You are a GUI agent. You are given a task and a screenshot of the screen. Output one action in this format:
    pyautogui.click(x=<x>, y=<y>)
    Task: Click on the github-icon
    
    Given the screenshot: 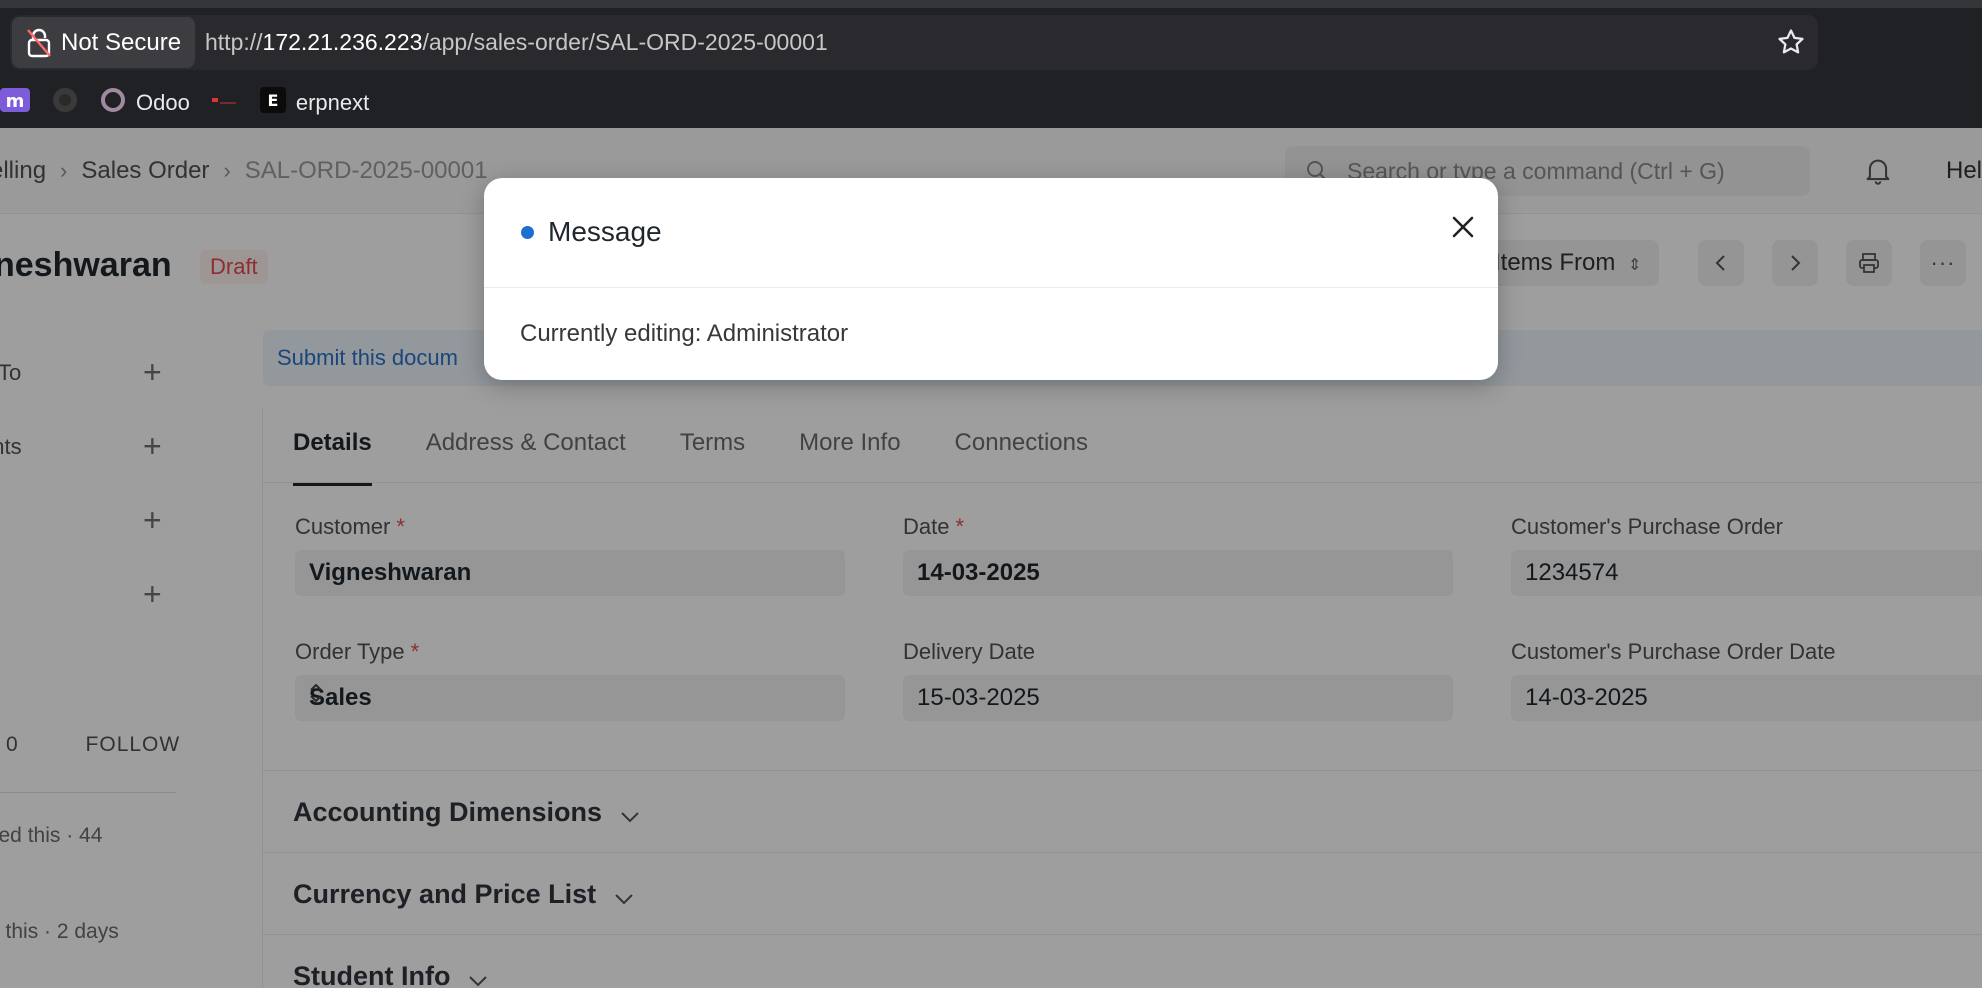 What is the action you would take?
    pyautogui.click(x=65, y=103)
    